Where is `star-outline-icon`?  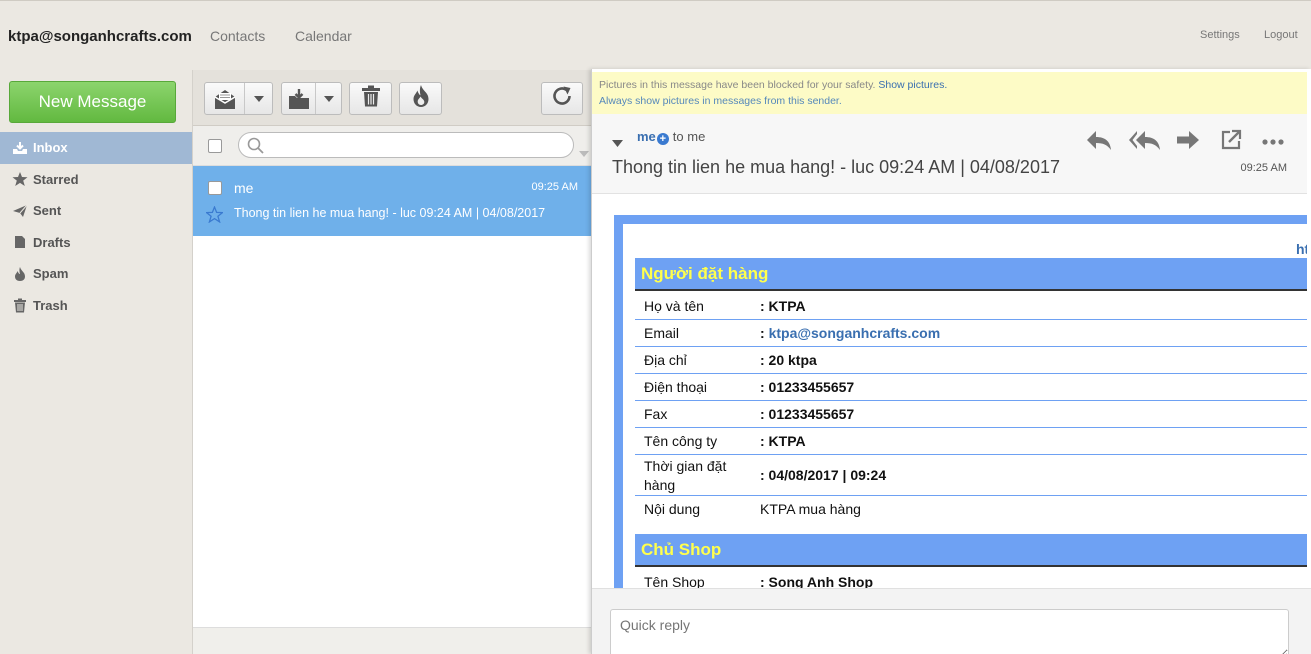 star-outline-icon is located at coordinates (214, 216).